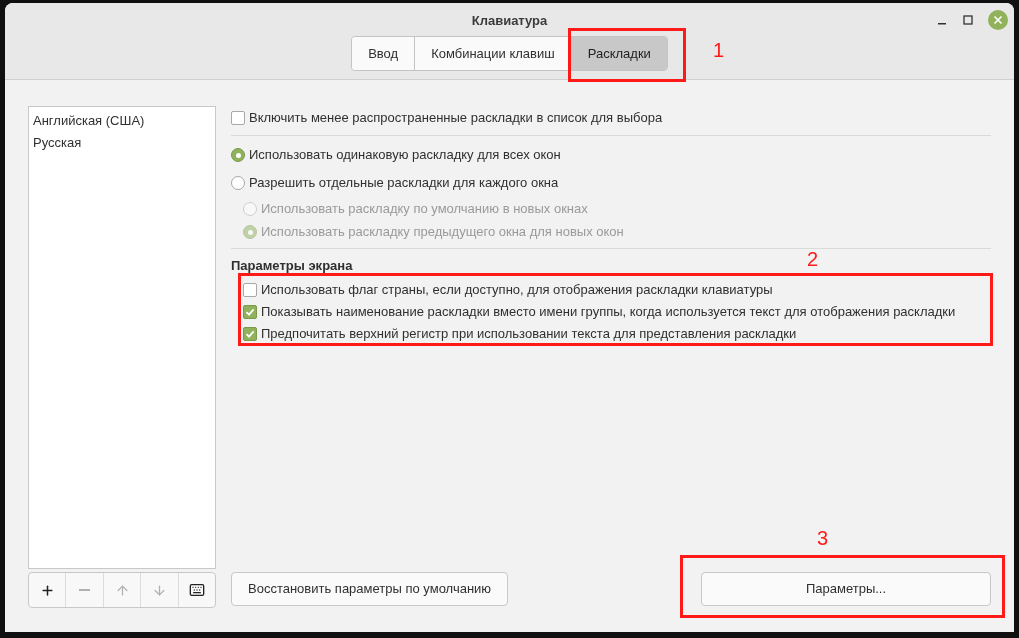  What do you see at coordinates (196, 590) in the screenshot?
I see `keyboard-icon` at bounding box center [196, 590].